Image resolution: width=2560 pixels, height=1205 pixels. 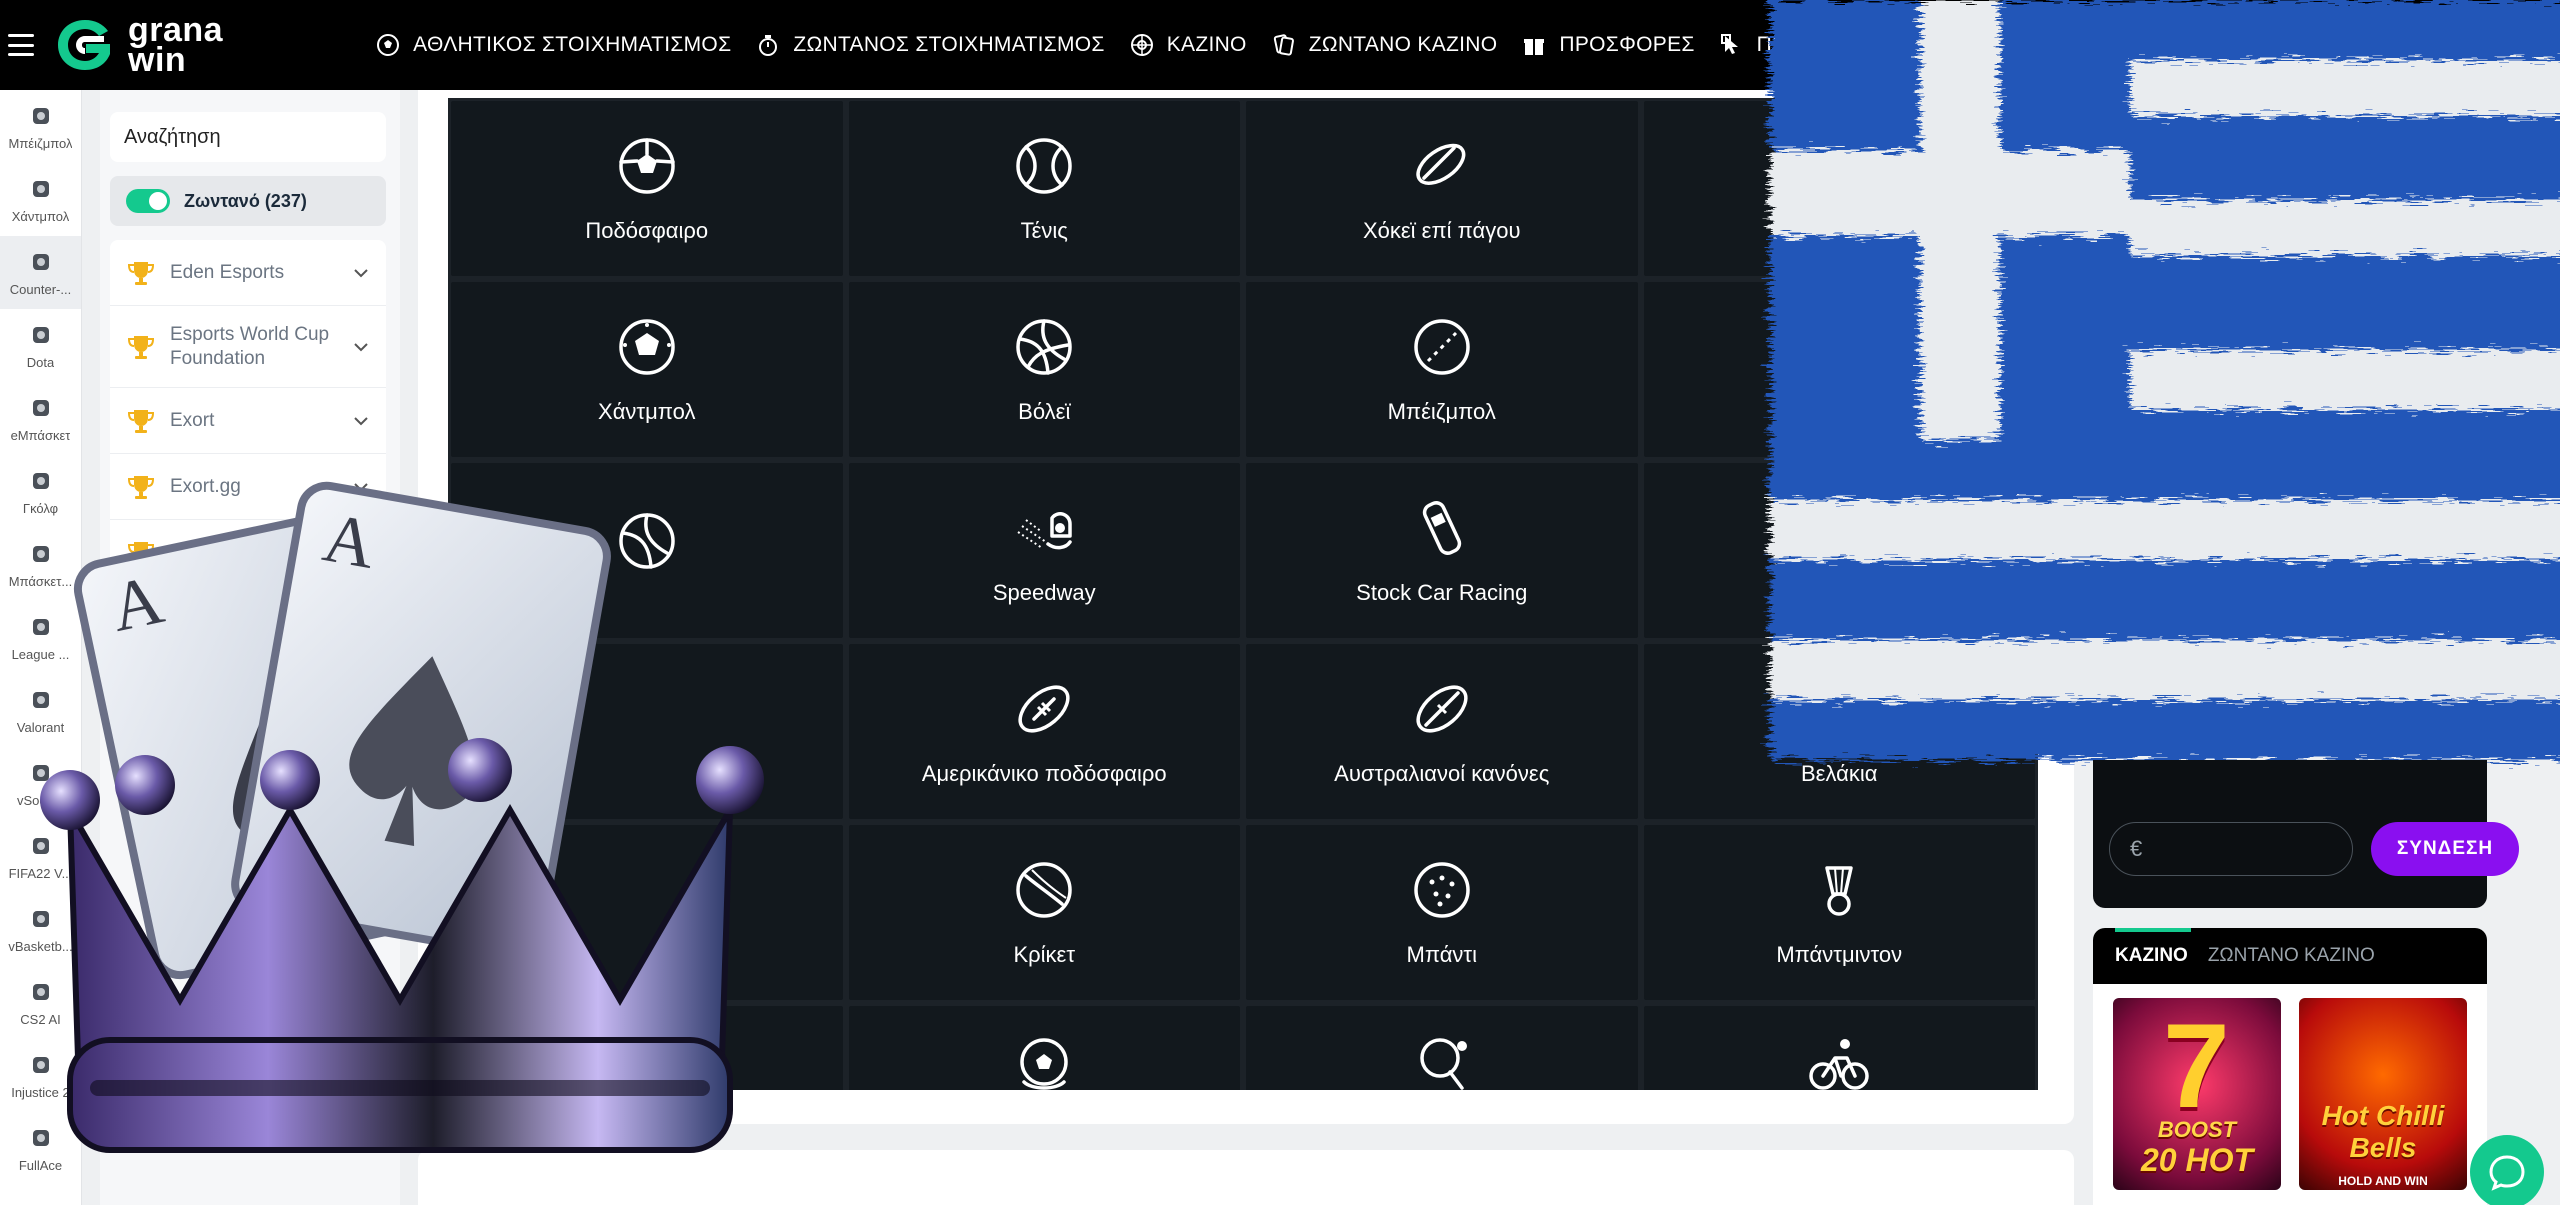 I want to click on cricket-icon, so click(x=1044, y=889).